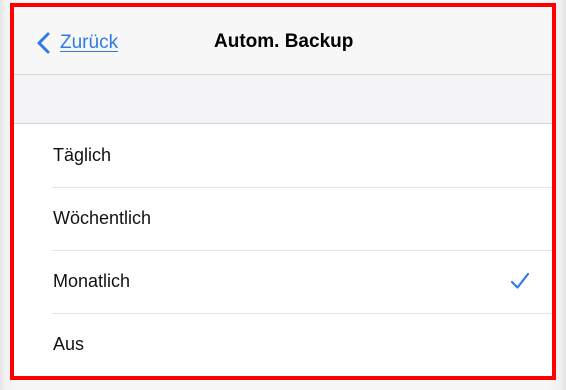  I want to click on option-label: Aus, so click(69, 344).